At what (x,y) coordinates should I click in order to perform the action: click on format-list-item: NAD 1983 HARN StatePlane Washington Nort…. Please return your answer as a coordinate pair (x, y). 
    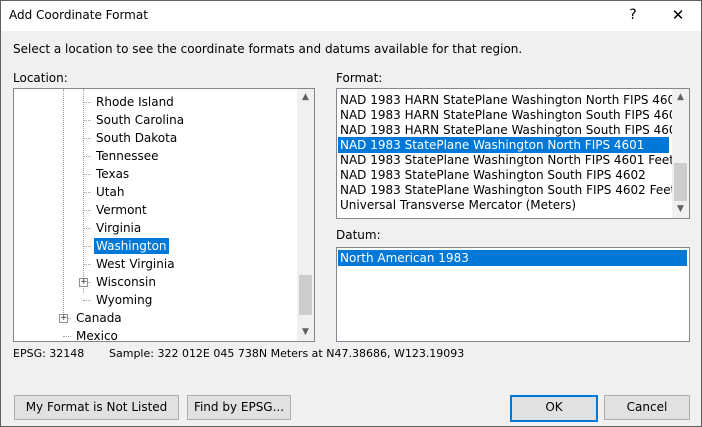
    Looking at the image, I should click on (513, 100).